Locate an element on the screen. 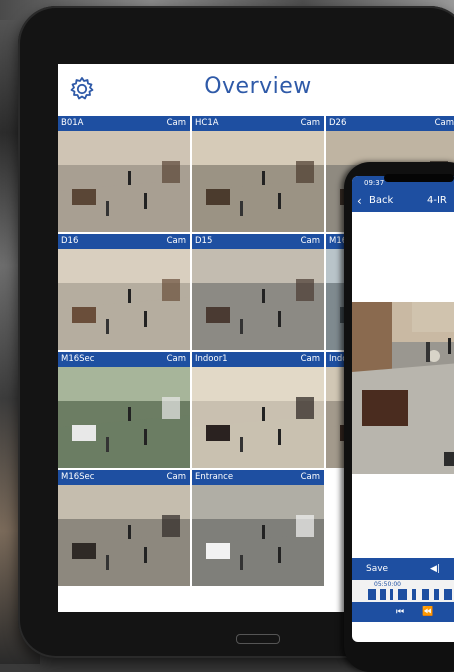 The width and height of the screenshot is (454, 672). timeline: 05:50:00 is located at coordinates (403, 591).